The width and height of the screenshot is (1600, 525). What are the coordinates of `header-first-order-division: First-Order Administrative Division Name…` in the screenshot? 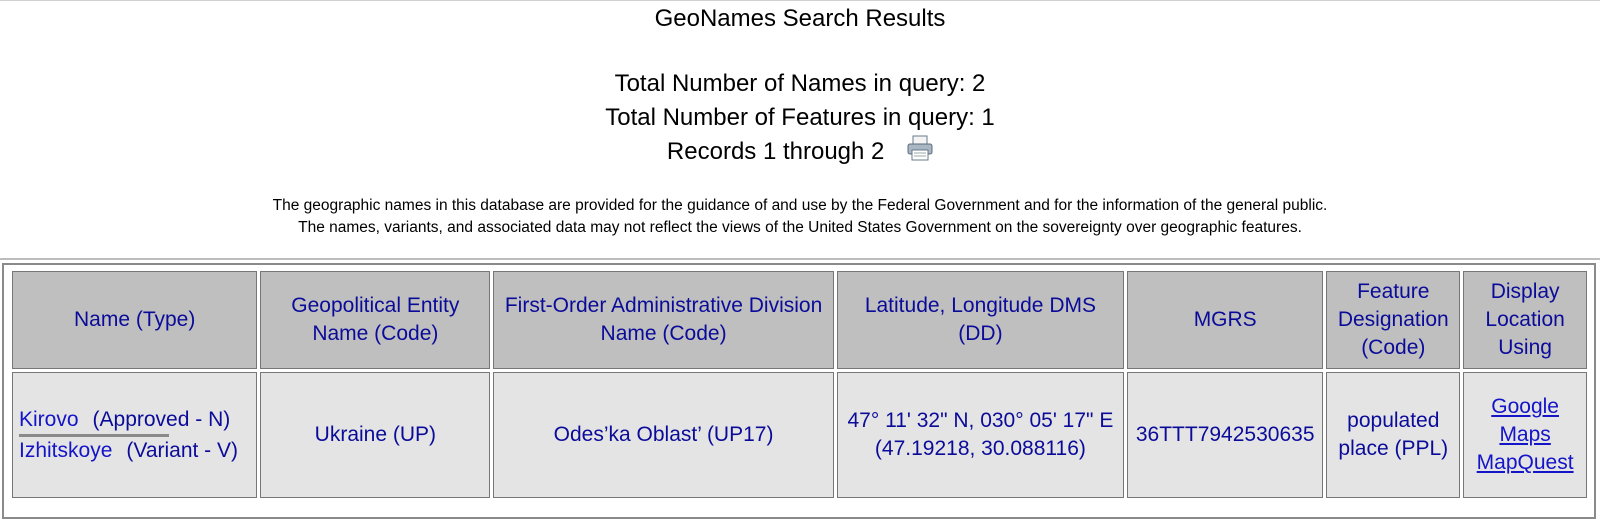 It's located at (663, 320).